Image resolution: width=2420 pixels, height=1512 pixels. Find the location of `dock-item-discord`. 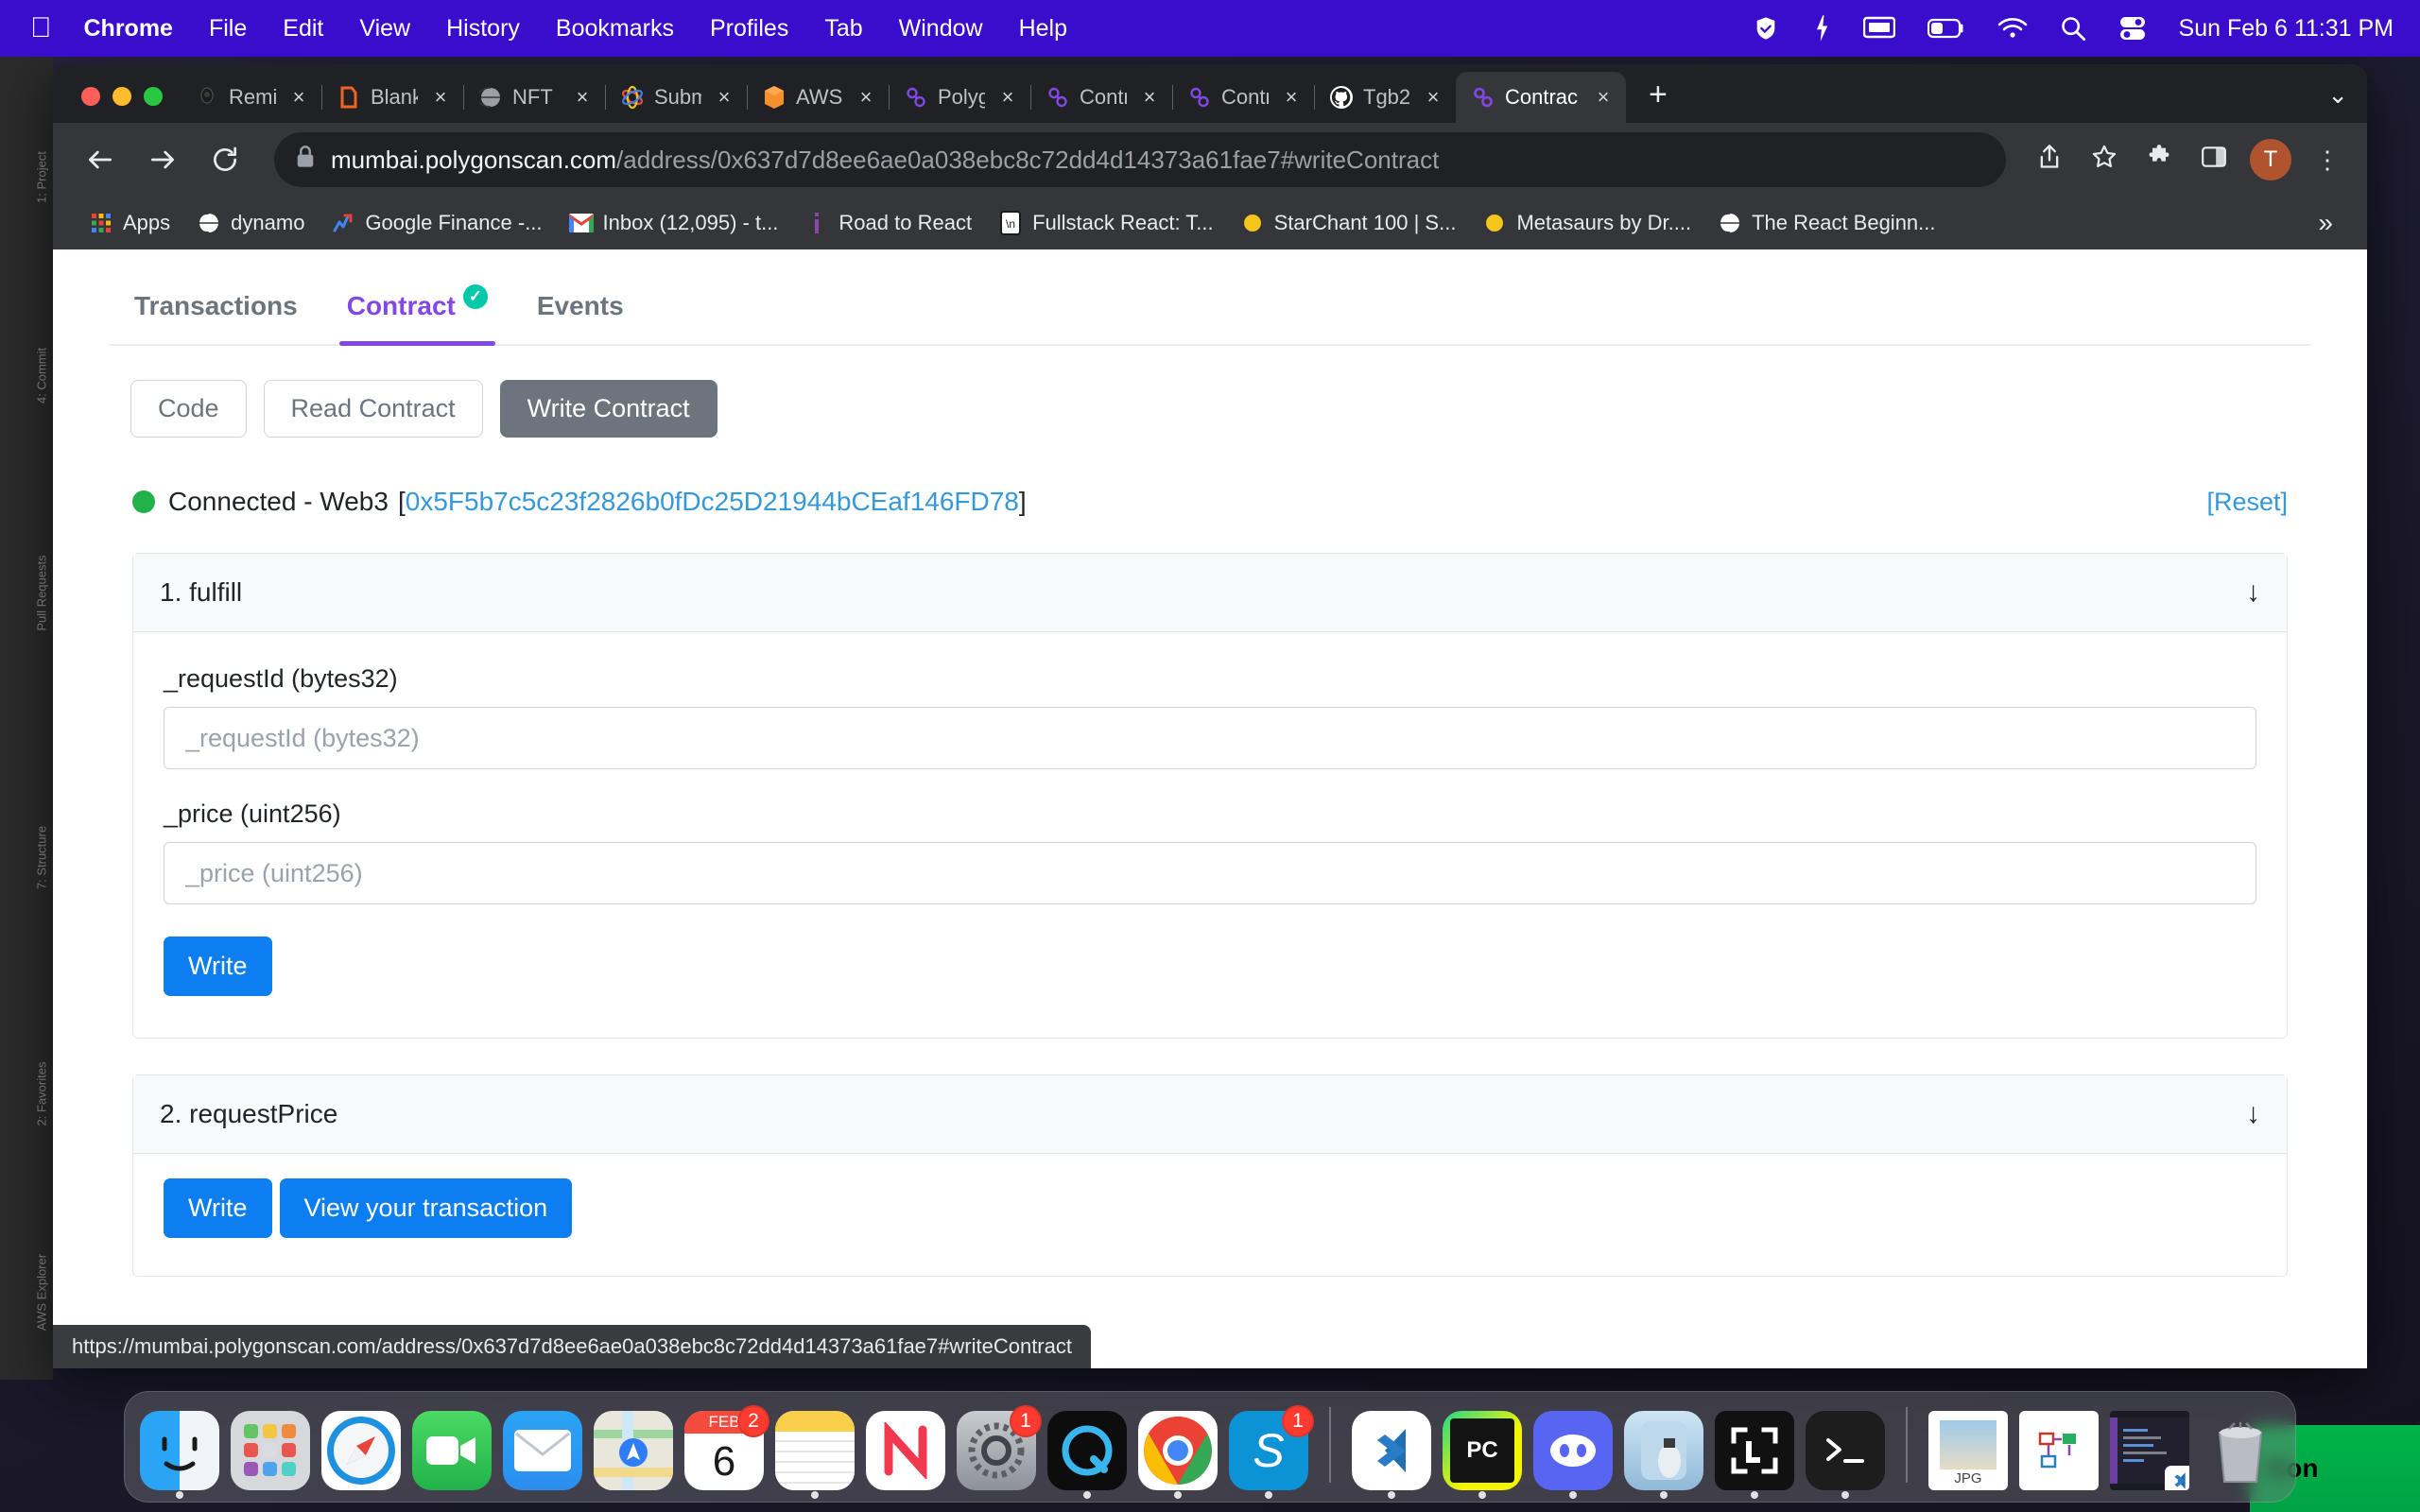

dock-item-discord is located at coordinates (1573, 1455).